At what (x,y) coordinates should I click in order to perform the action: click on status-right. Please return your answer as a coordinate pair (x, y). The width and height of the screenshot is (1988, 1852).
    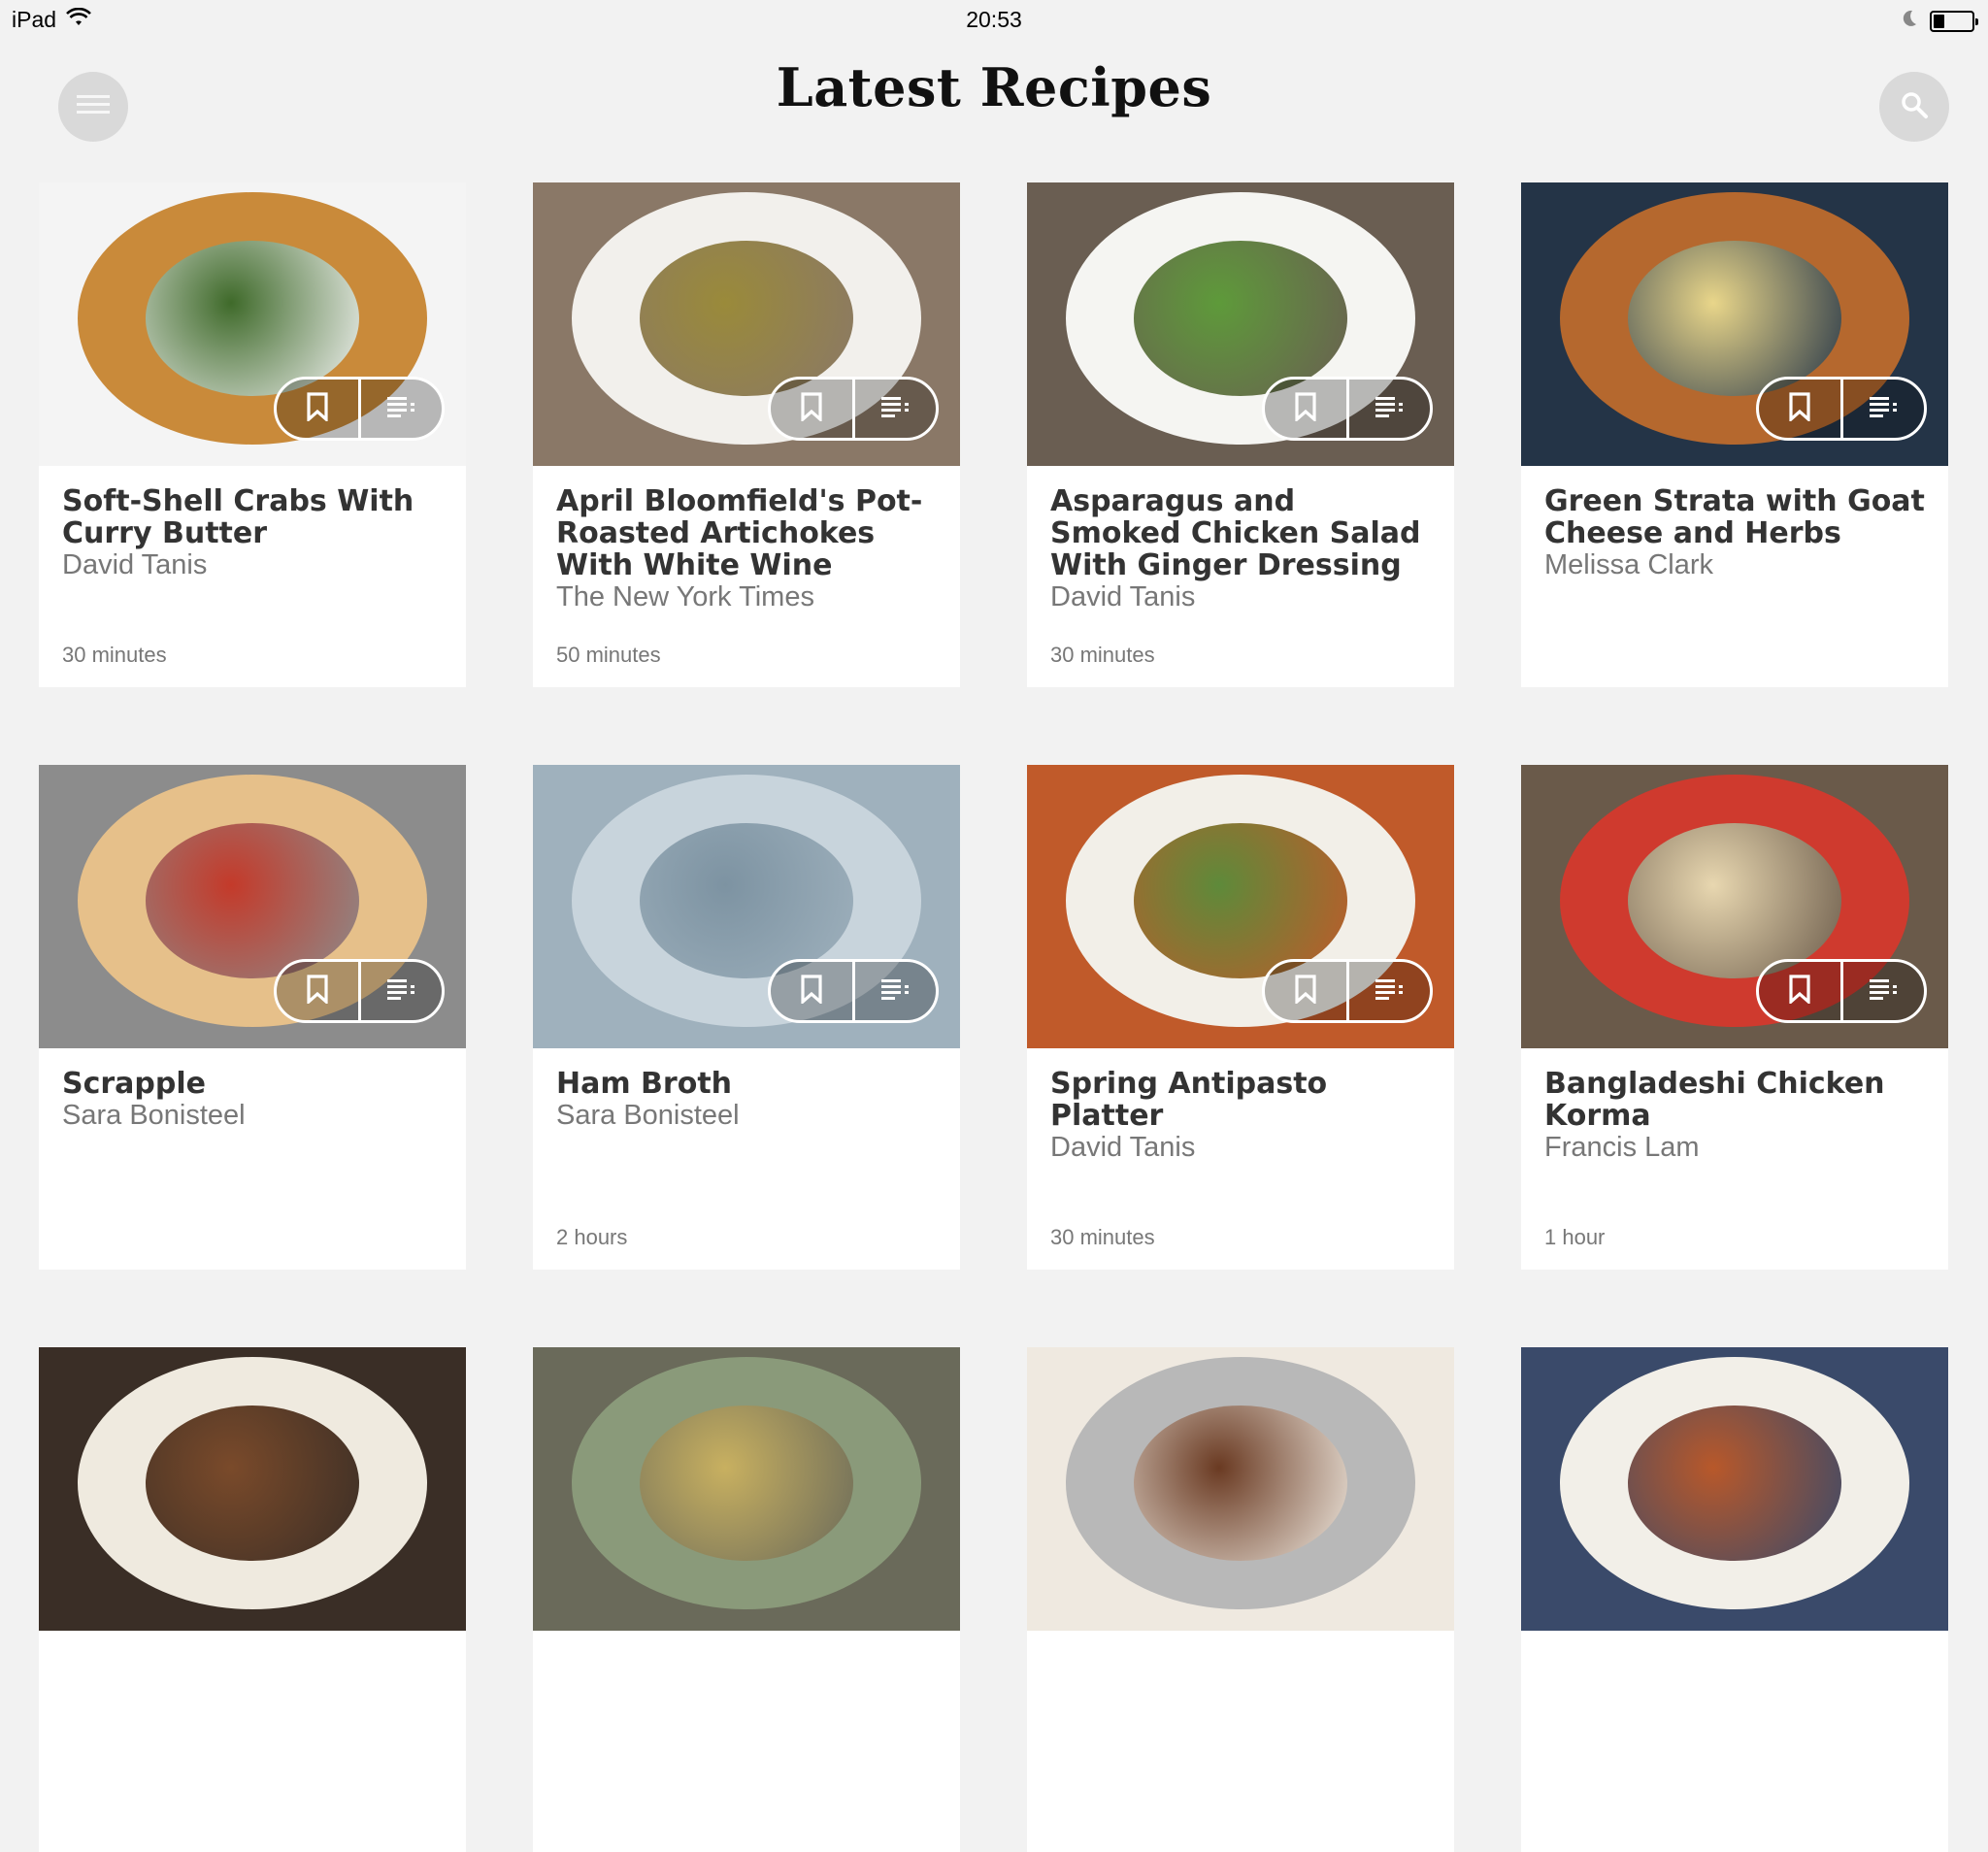
    Looking at the image, I should click on (1940, 21).